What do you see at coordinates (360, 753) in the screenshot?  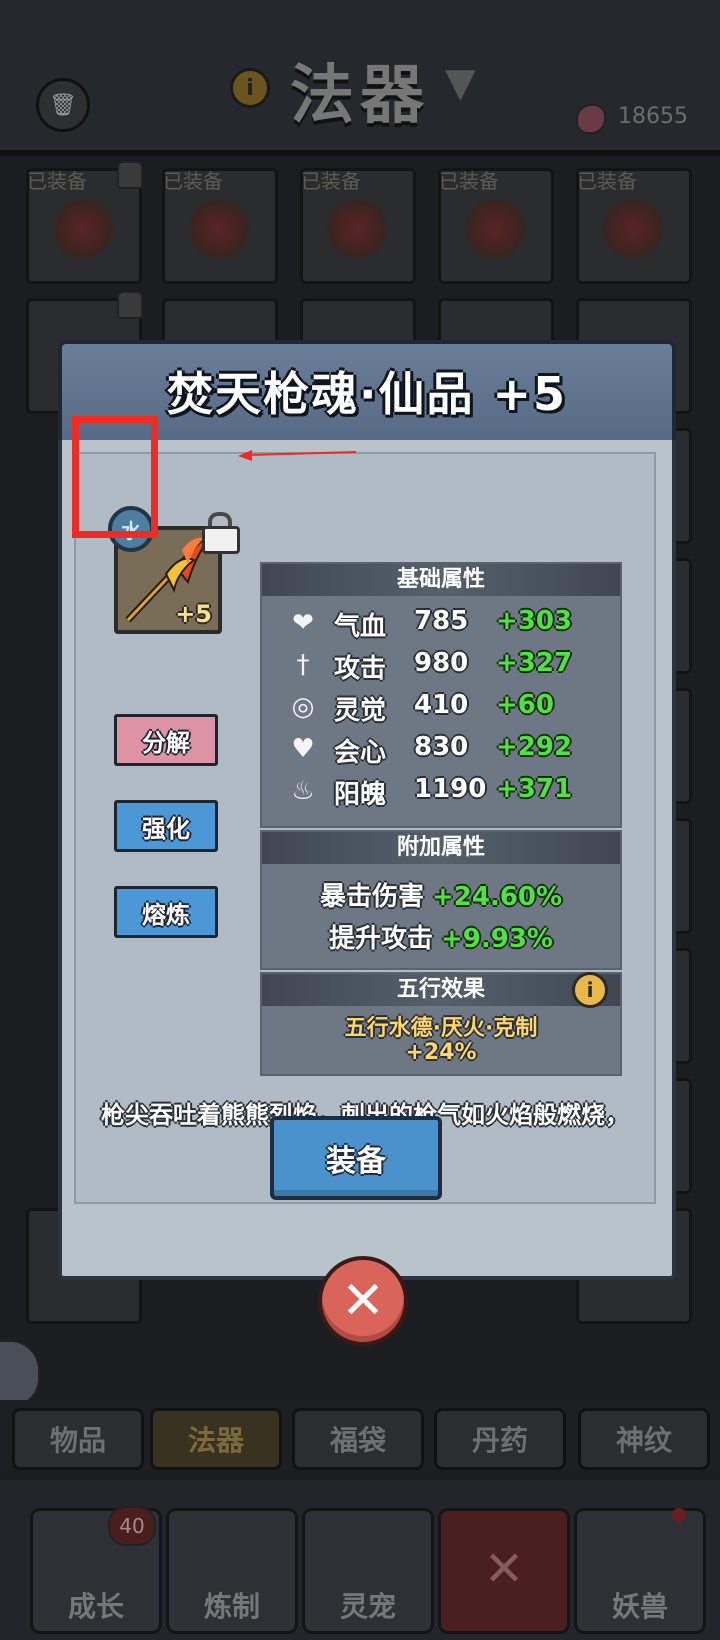 I see `stat-name: 会心` at bounding box center [360, 753].